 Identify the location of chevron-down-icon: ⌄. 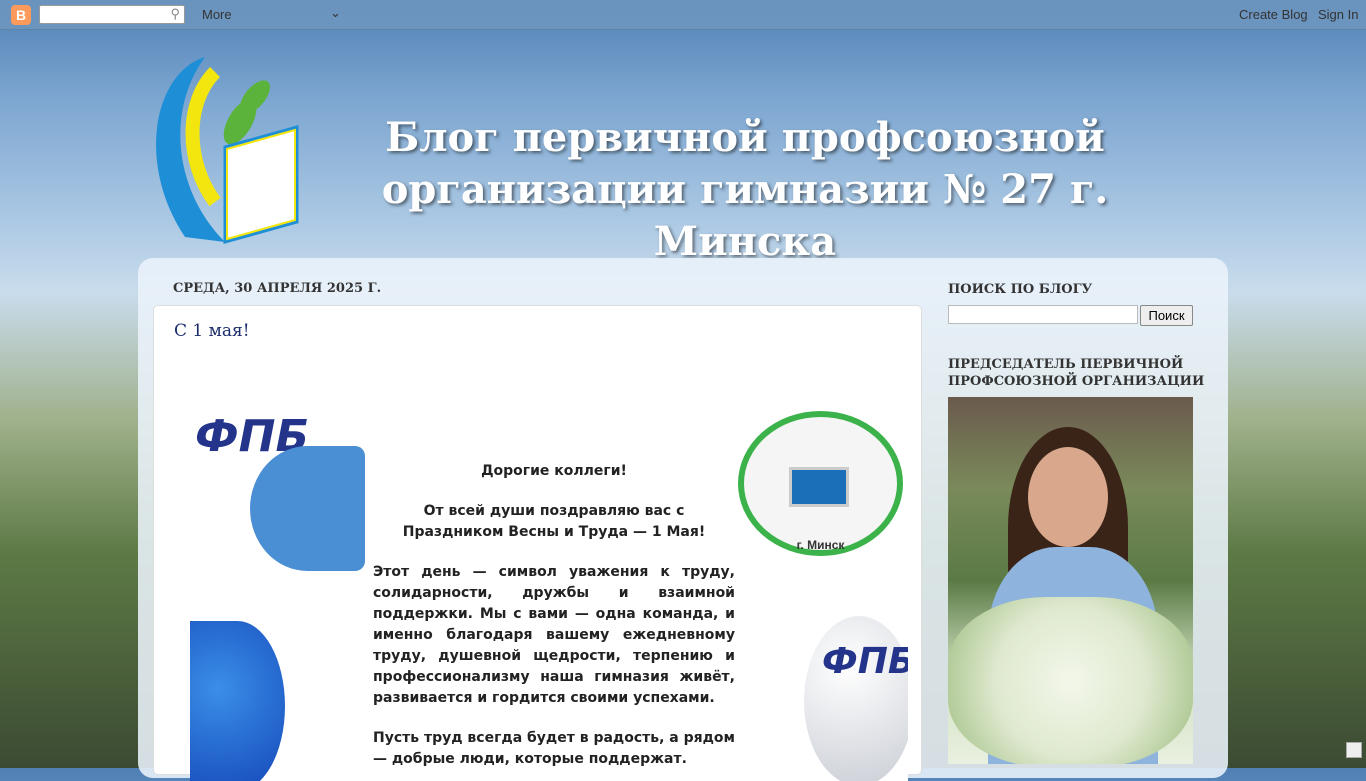
(335, 13).